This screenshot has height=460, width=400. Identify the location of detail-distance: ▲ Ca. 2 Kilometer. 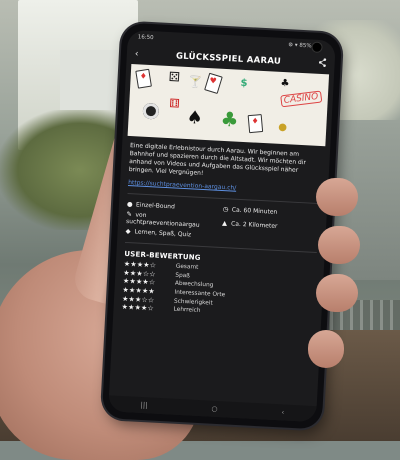
(269, 225).